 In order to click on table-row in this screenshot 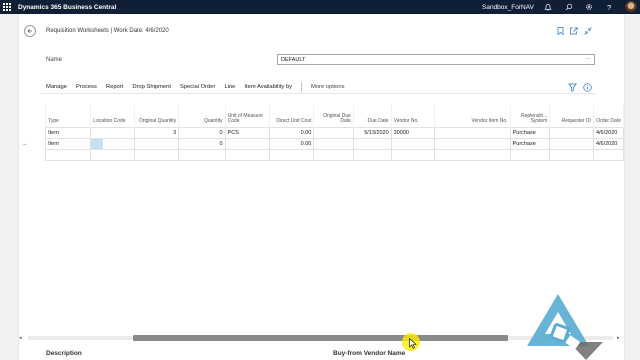, I will do `click(322, 154)`.